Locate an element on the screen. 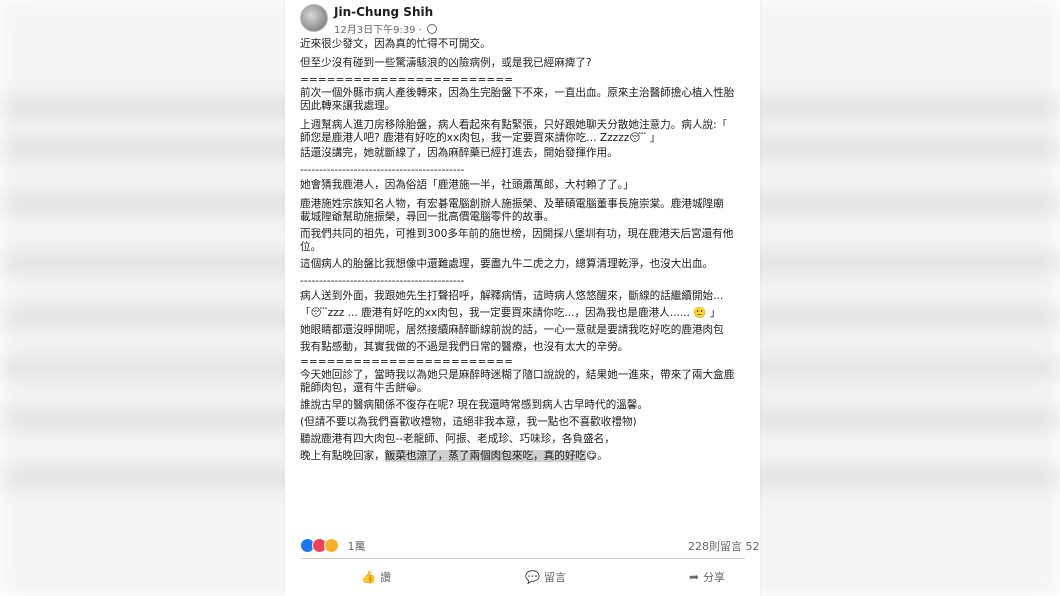 Image resolution: width=1060 pixels, height=596 pixels. globe-icon is located at coordinates (432, 29).